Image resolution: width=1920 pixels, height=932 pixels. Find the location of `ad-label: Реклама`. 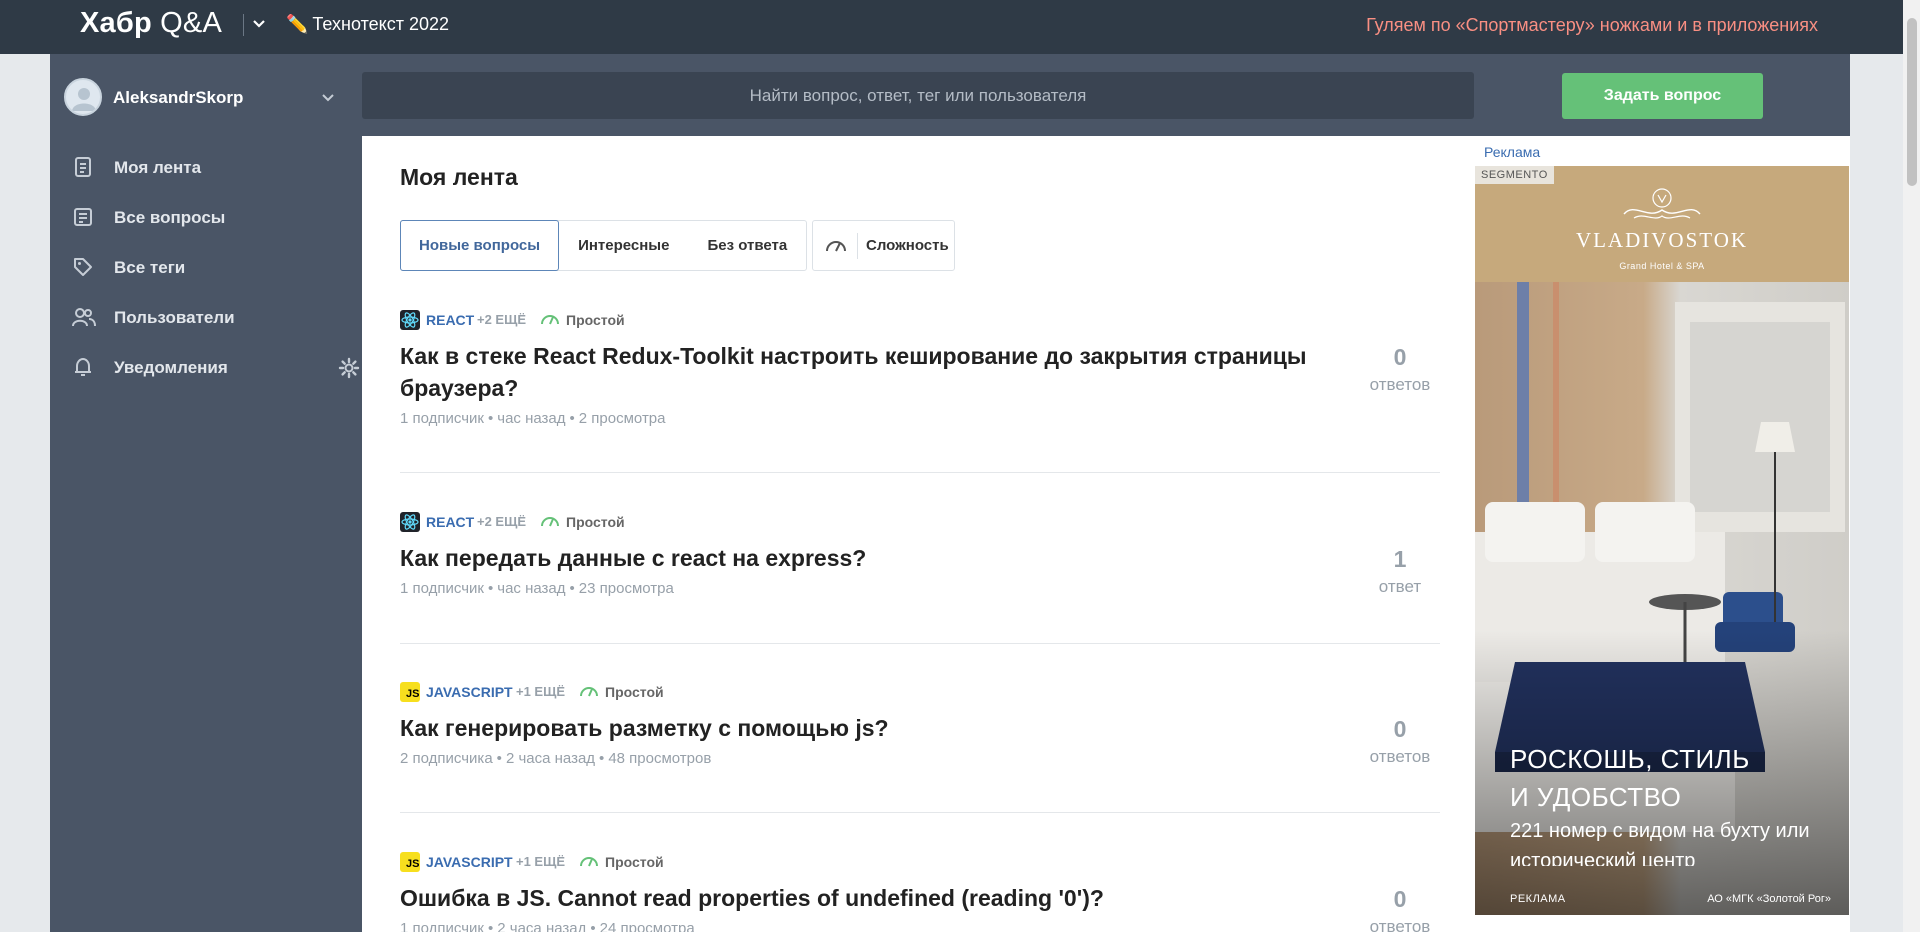

ad-label: Реклама is located at coordinates (1512, 152).